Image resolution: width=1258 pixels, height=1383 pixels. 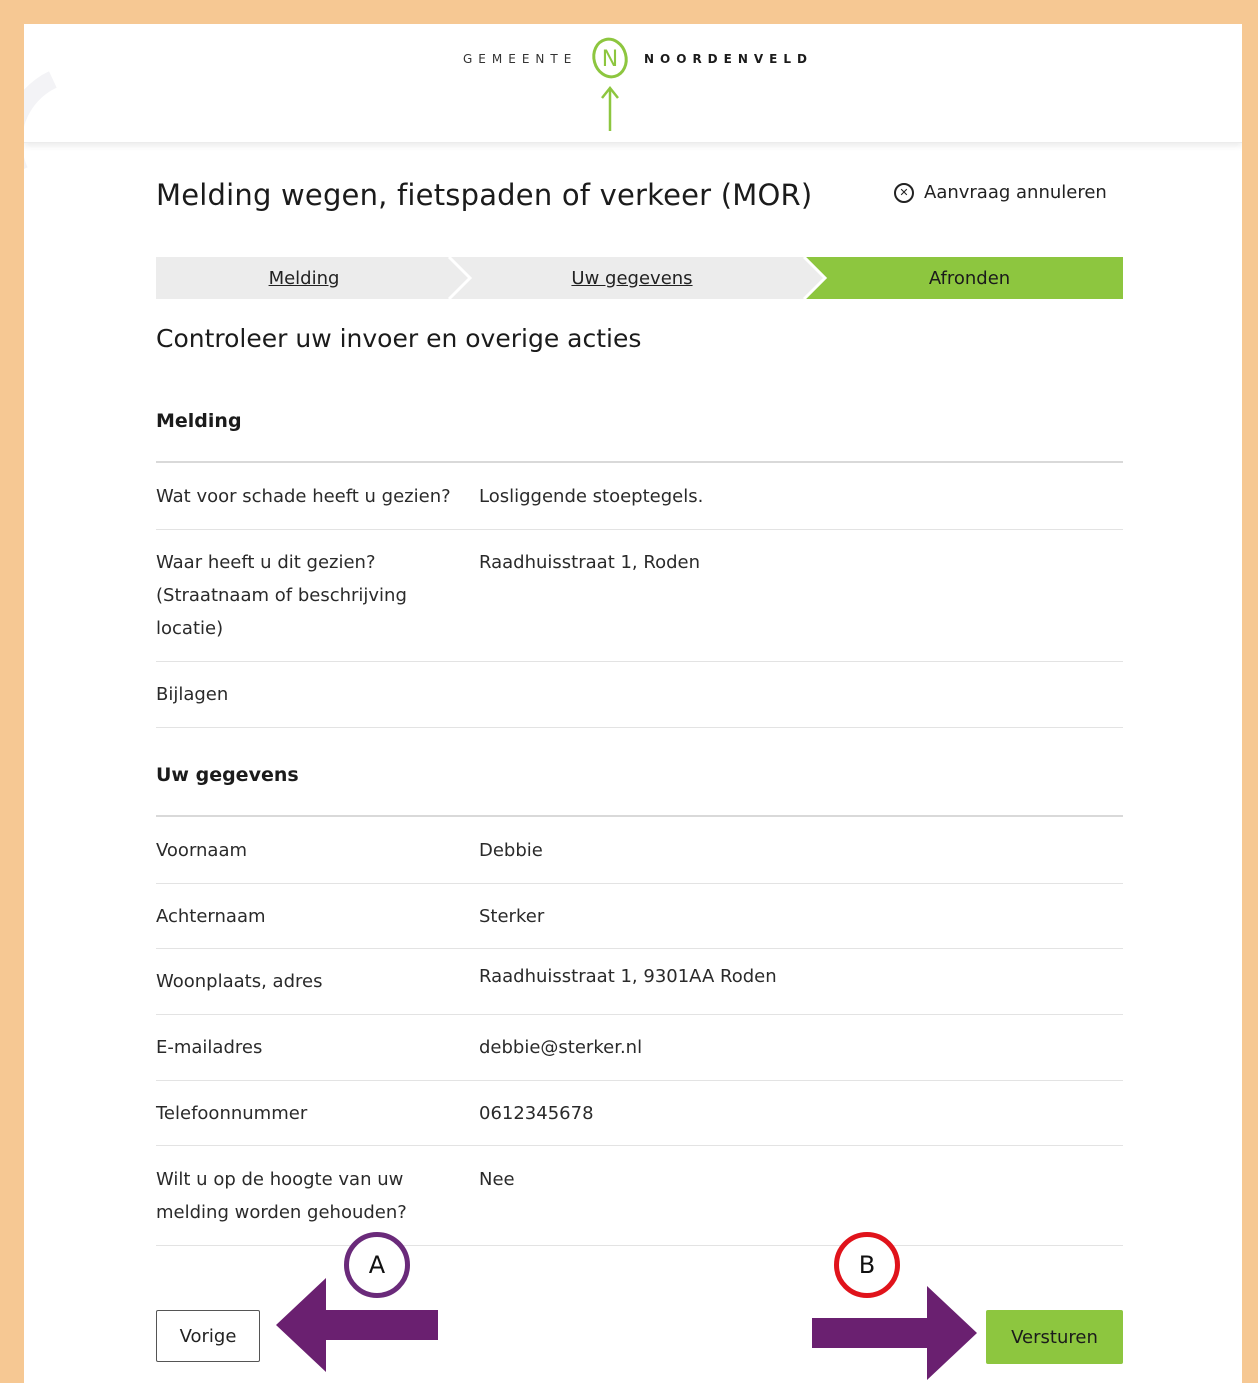 What do you see at coordinates (199, 421) in the screenshot?
I see `section-heading-melding: Melding` at bounding box center [199, 421].